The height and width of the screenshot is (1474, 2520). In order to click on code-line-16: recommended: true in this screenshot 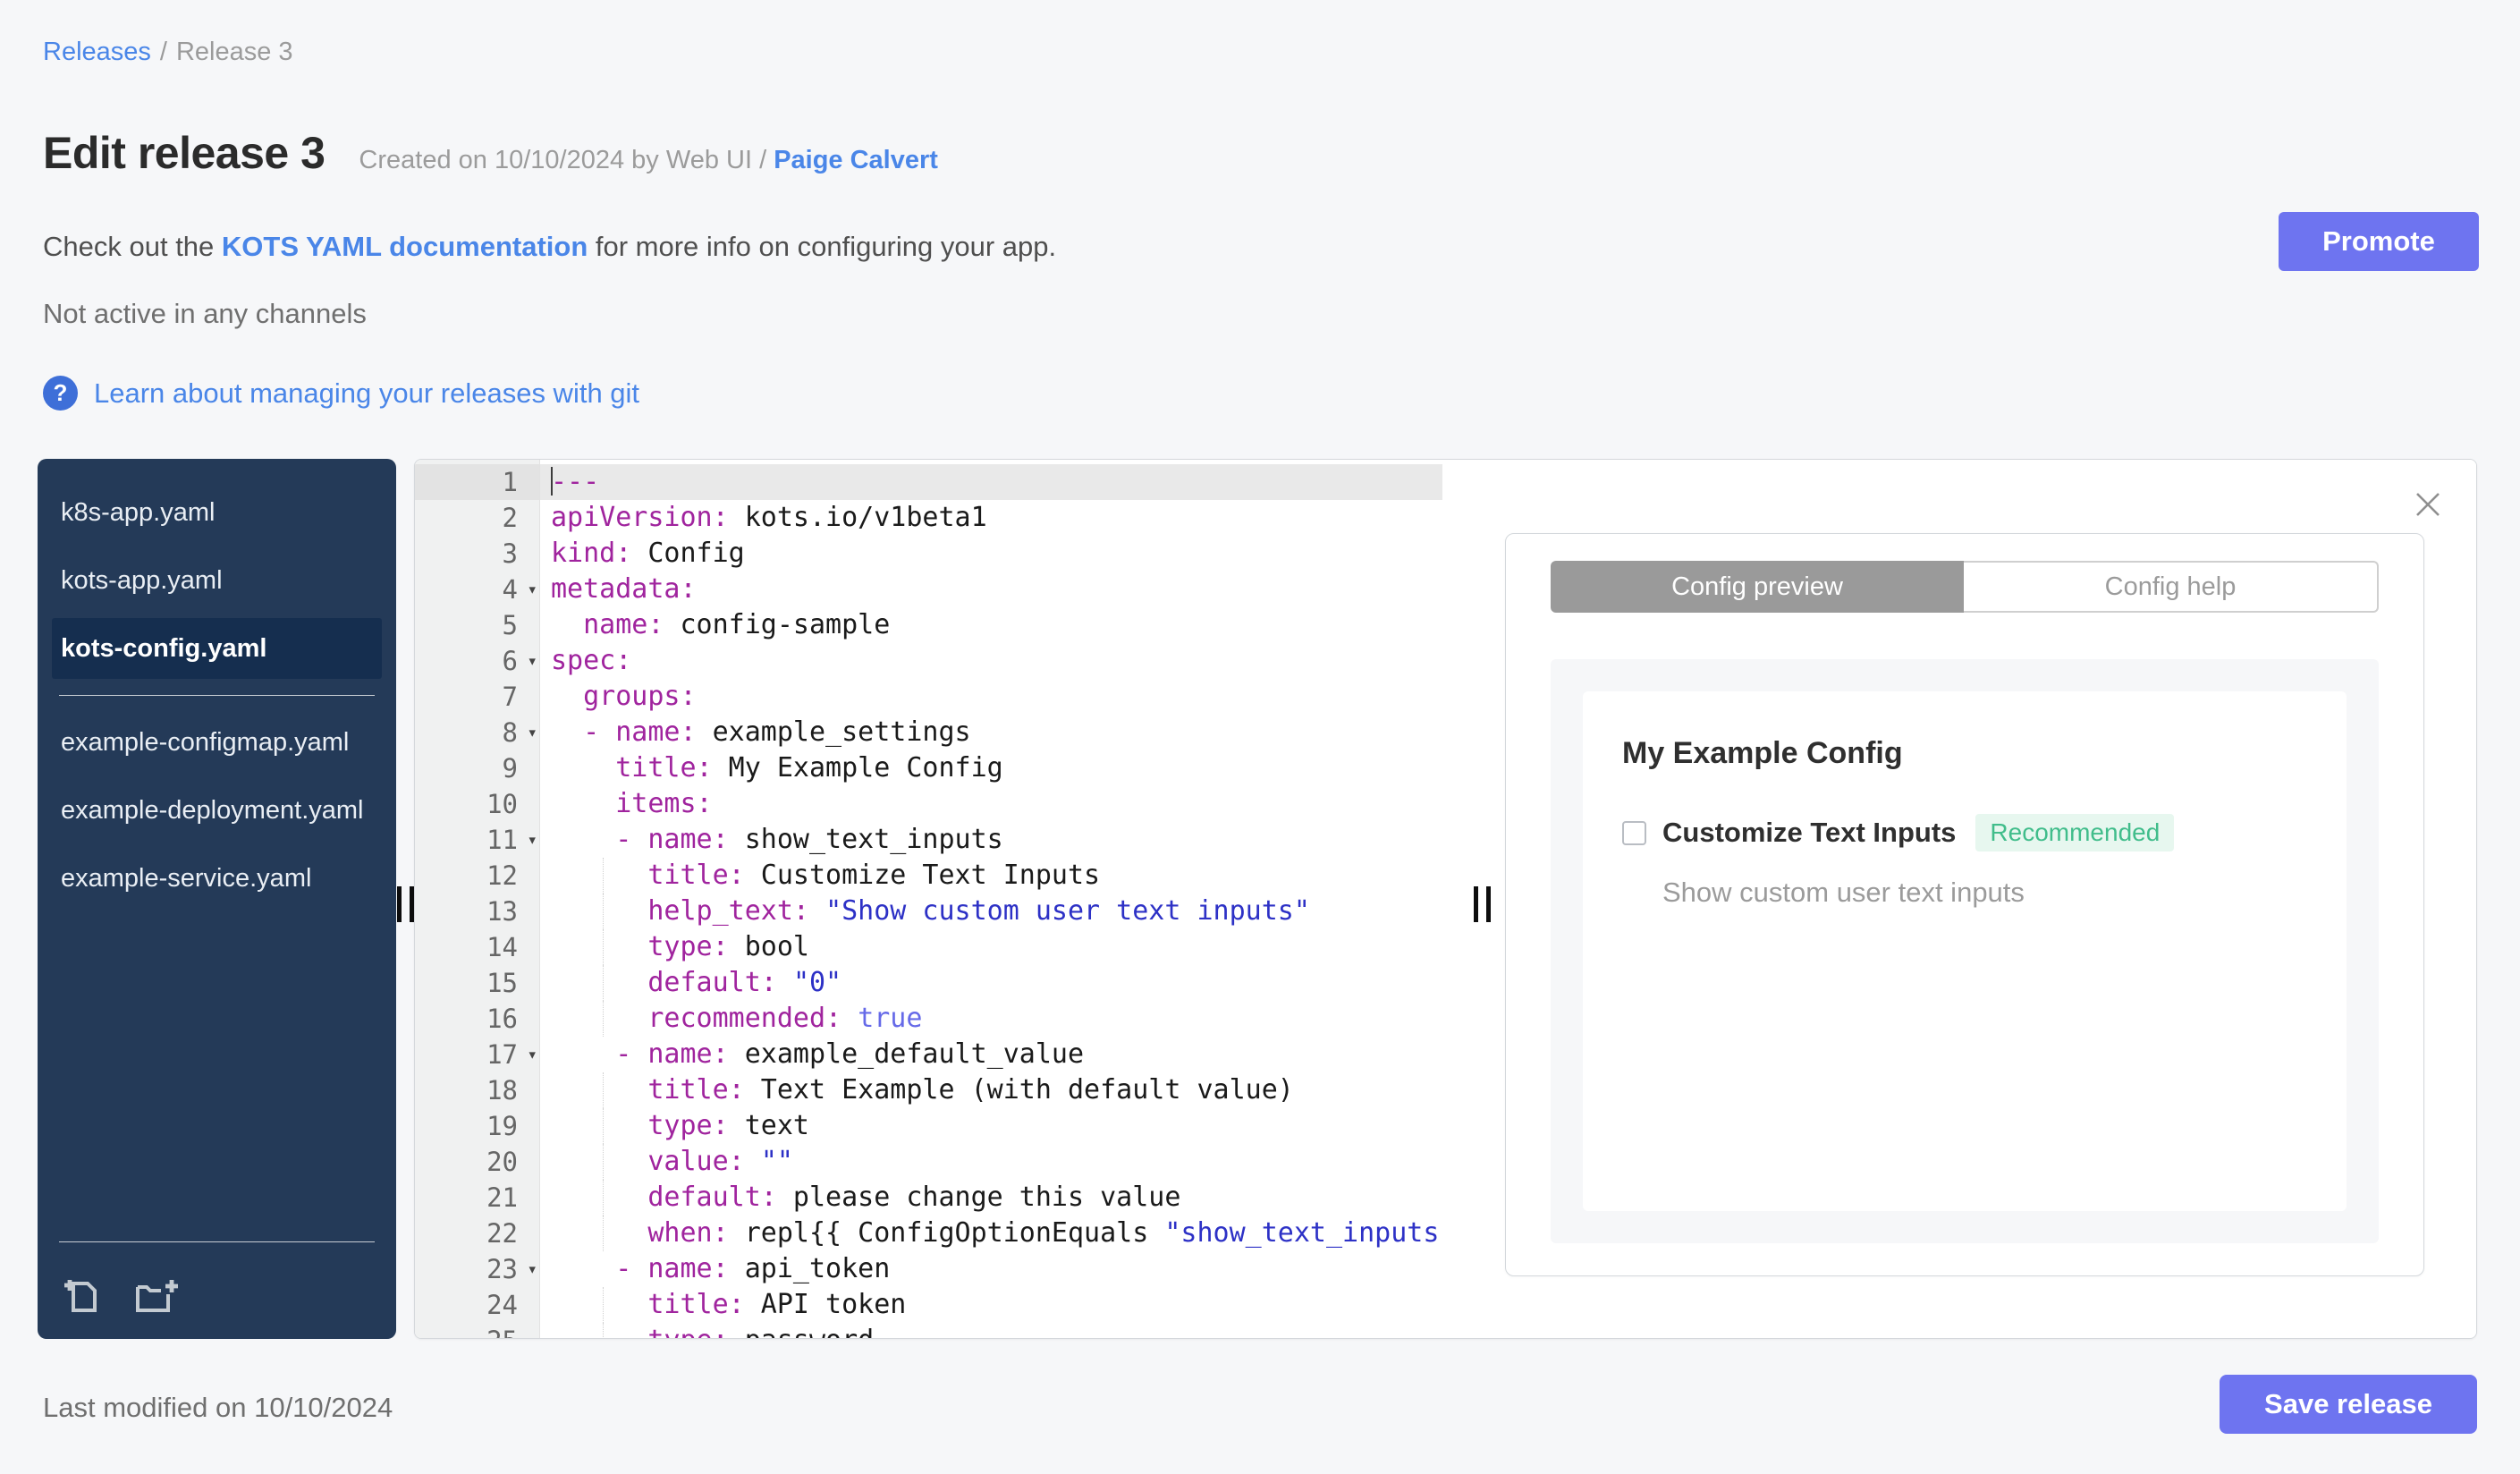, I will do `click(991, 1019)`.